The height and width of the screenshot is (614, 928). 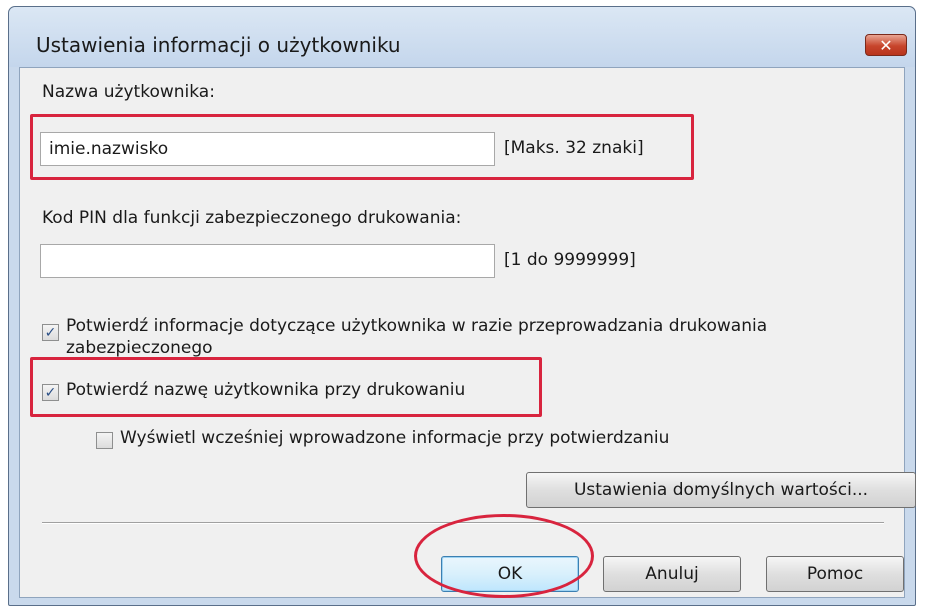 I want to click on username-label: Nazwa użytkownika:, so click(x=128, y=92).